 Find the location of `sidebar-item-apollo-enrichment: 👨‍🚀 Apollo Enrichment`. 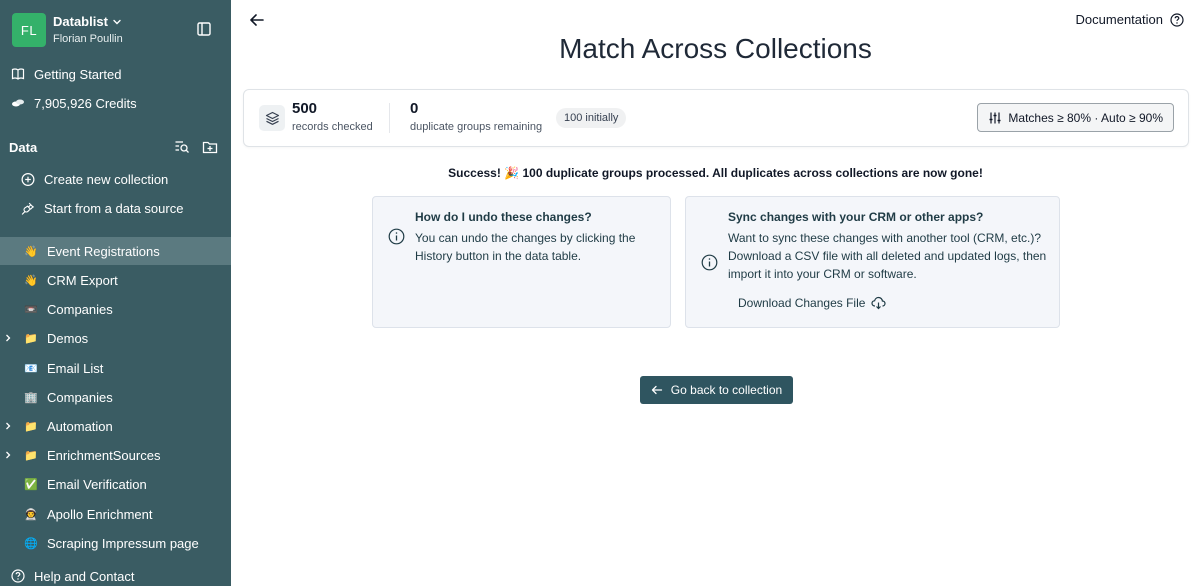

sidebar-item-apollo-enrichment: 👨‍🚀 Apollo Enrichment is located at coordinates (115, 514).